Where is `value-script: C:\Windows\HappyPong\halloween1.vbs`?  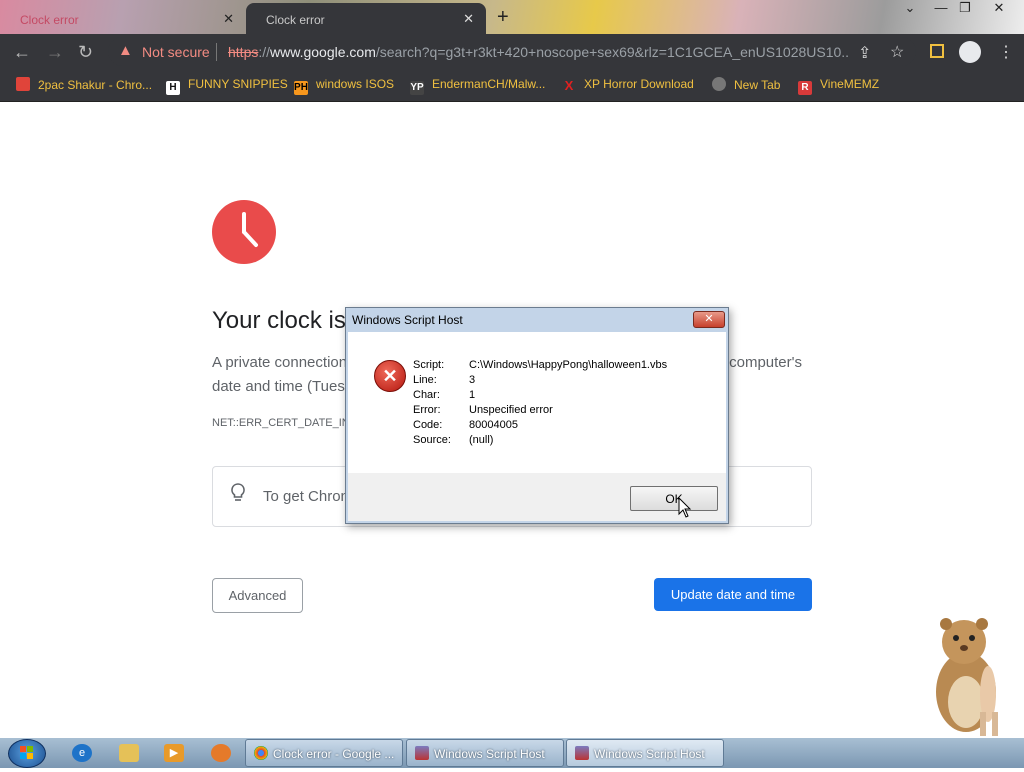 value-script: C:\Windows\HappyPong\halloween1.vbs is located at coordinates (568, 365).